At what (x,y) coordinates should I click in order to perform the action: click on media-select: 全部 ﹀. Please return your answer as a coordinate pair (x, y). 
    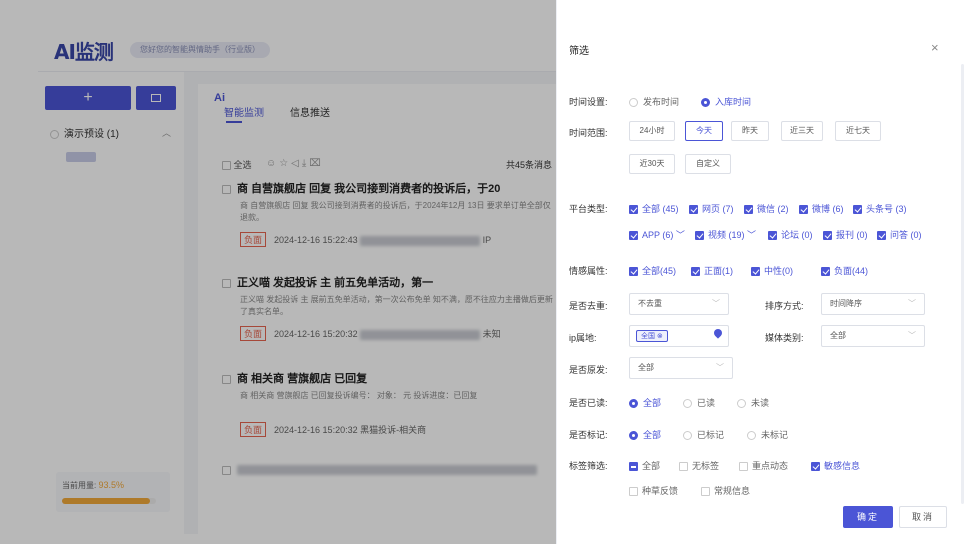
    Looking at the image, I should click on (873, 336).